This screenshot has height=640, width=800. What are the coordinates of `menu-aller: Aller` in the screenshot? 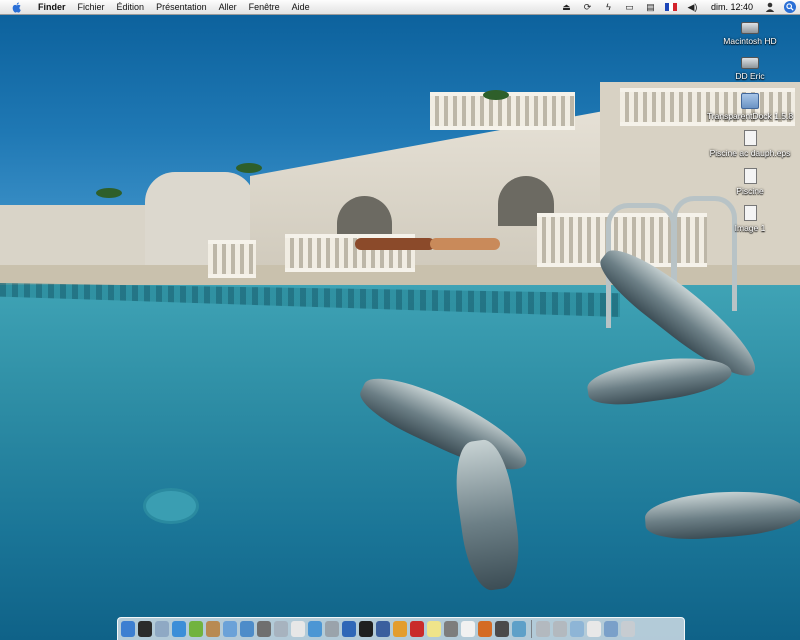 It's located at (228, 7).